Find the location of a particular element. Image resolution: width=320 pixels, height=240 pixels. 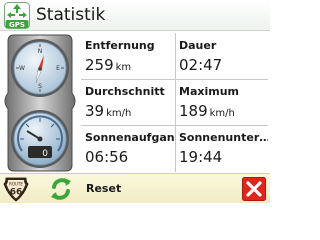

stat-sunset-value: 19:44 is located at coordinates (201, 157).